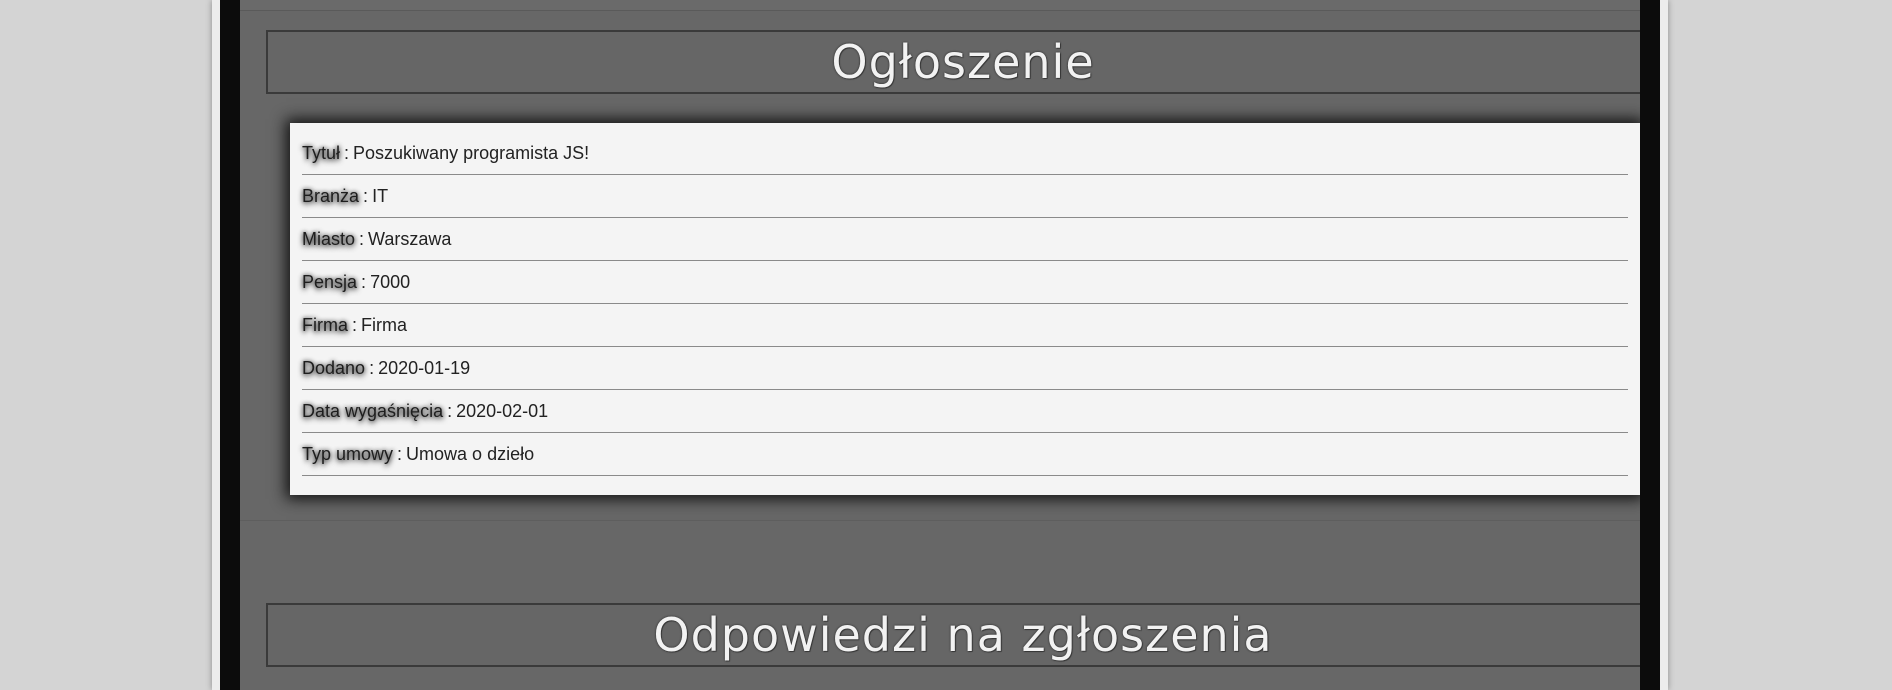 This screenshot has height=690, width=1892. I want to click on detail-value: 2020-01-19, so click(424, 368).